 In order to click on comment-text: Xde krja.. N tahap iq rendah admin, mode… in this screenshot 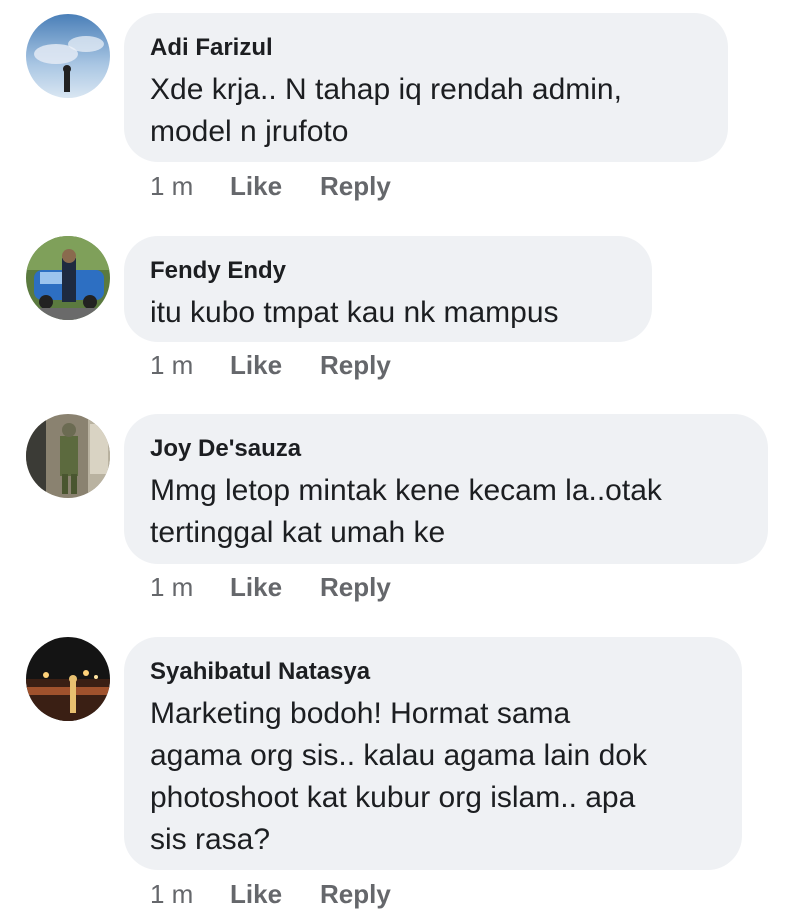, I will do `click(386, 110)`.